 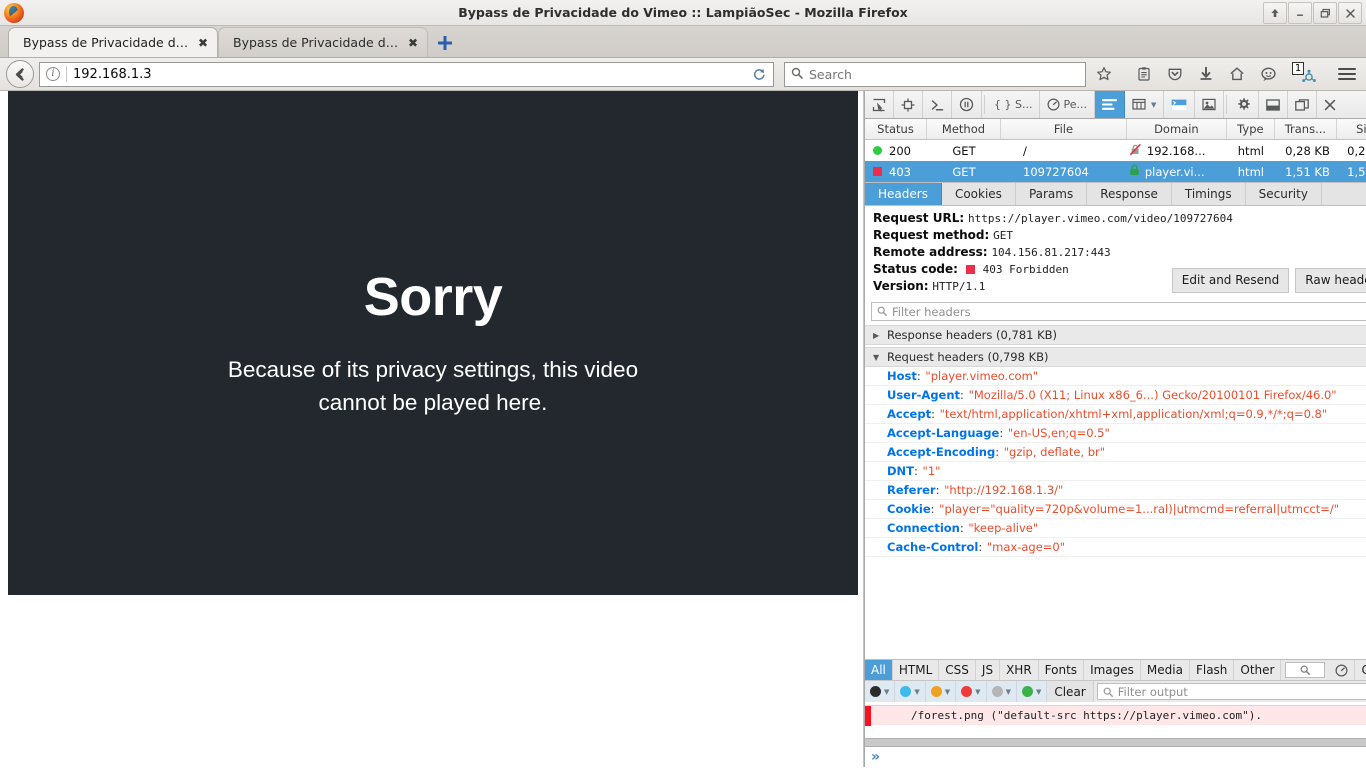 I want to click on devtools-toolbar: { } S... Pe... ▼, so click(x=1115, y=105).